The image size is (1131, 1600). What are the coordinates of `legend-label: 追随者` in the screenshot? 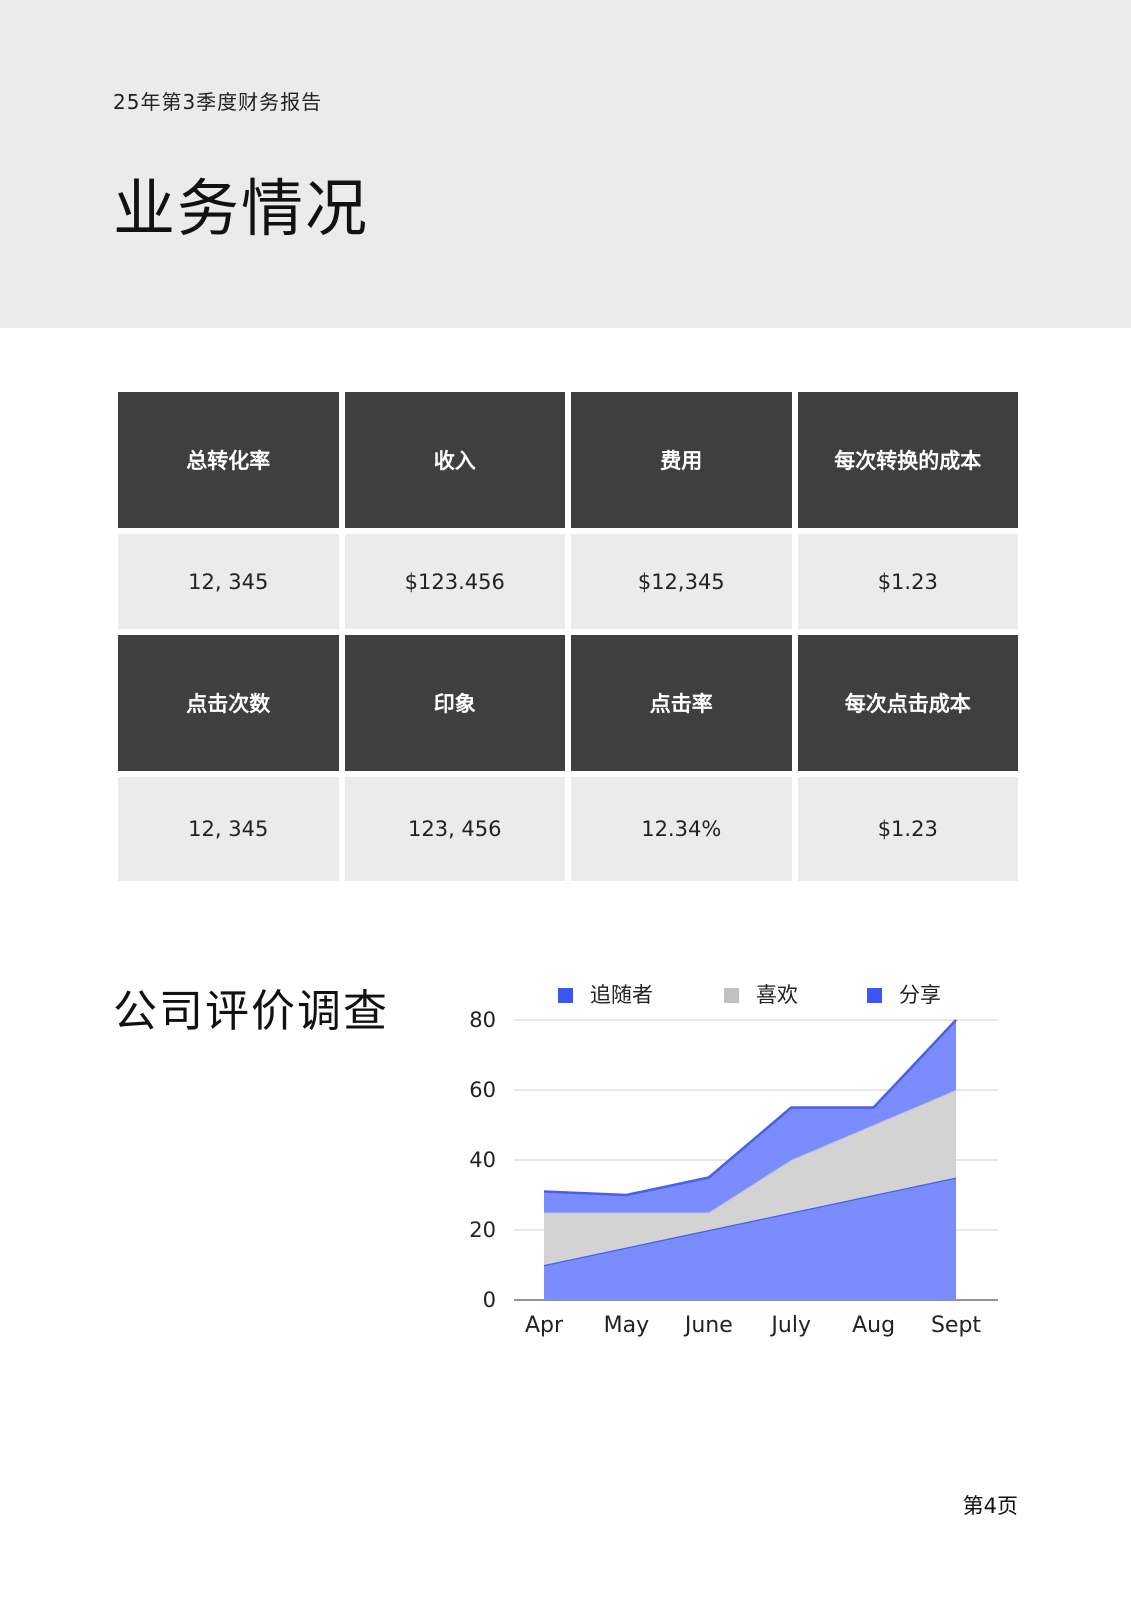 It's located at (621, 995).